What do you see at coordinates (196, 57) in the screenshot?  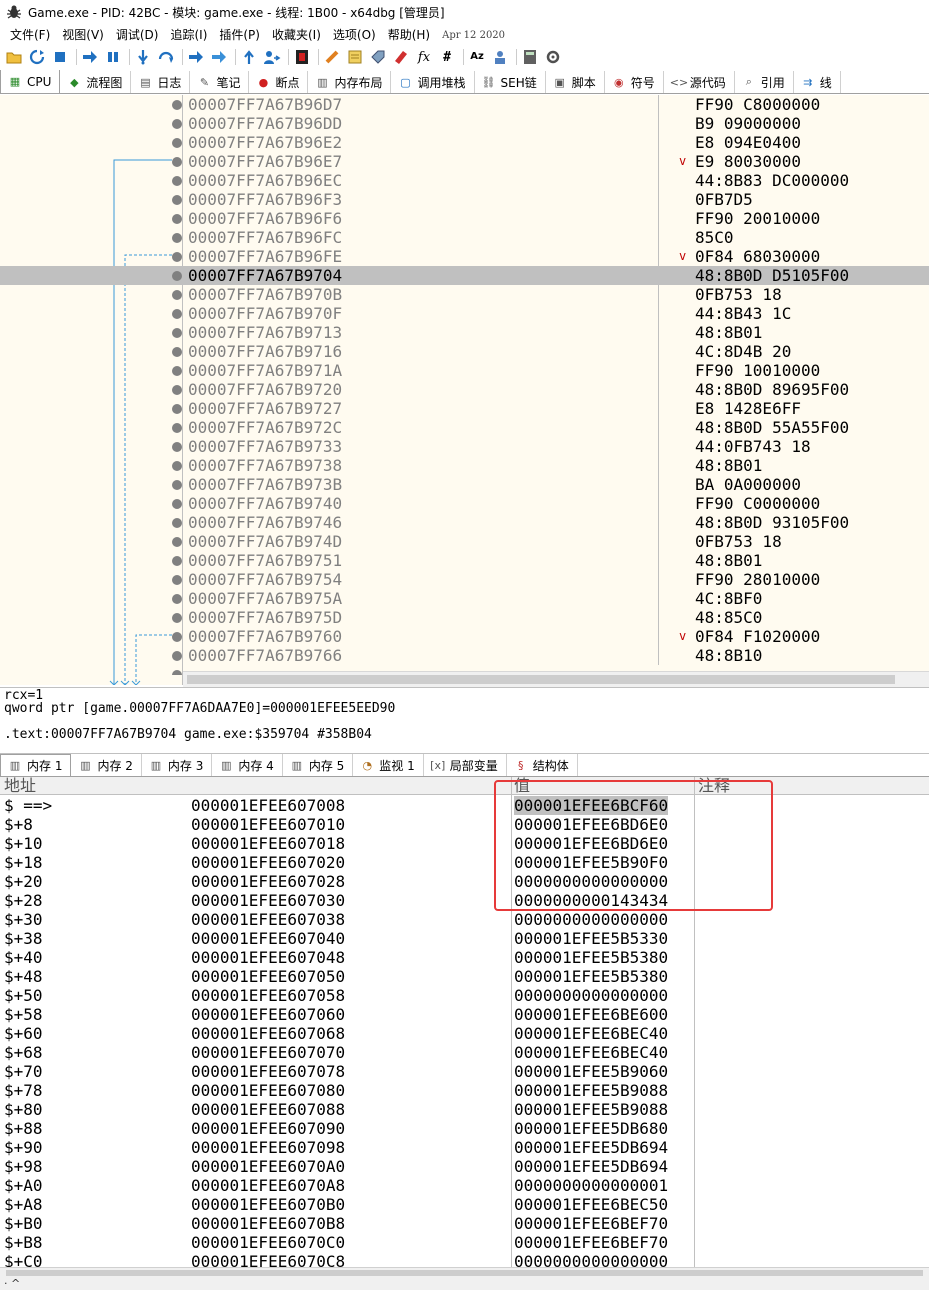 I see `trace-into-icon` at bounding box center [196, 57].